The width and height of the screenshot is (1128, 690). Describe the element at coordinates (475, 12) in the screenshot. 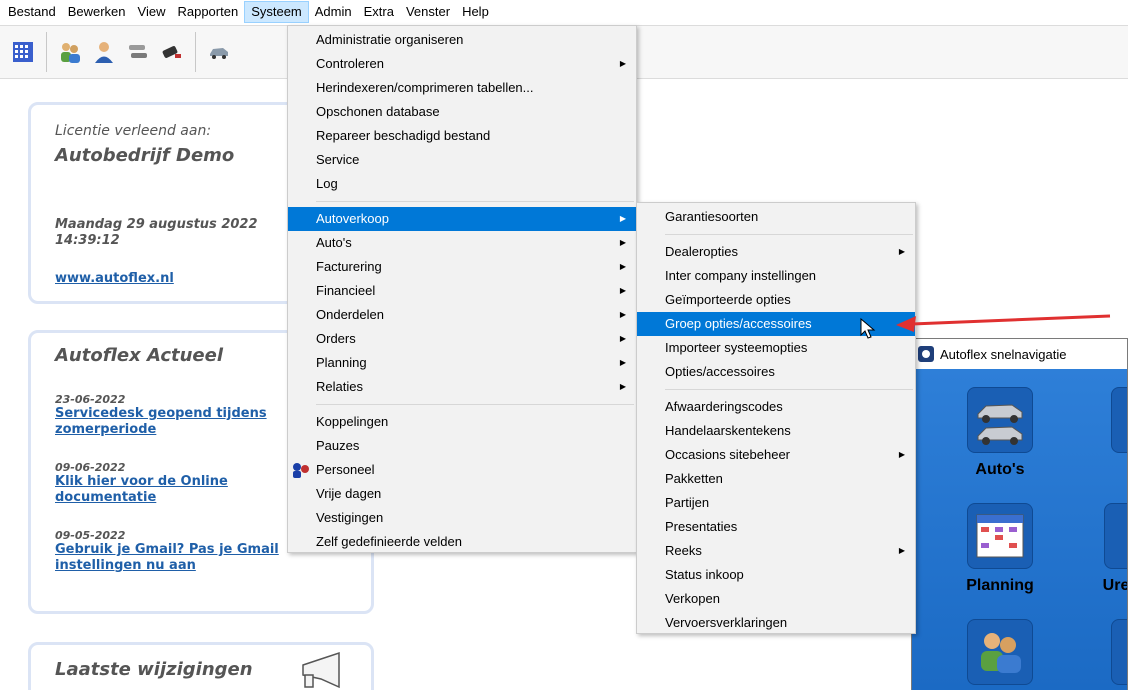

I see `menu-help: Help` at that location.